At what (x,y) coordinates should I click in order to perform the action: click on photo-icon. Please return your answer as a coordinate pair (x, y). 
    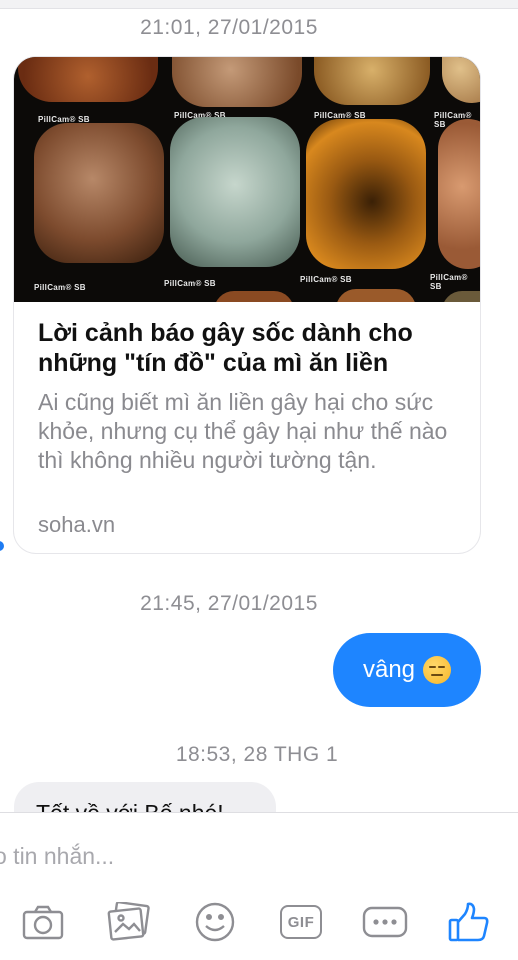
    Looking at the image, I should click on (129, 922).